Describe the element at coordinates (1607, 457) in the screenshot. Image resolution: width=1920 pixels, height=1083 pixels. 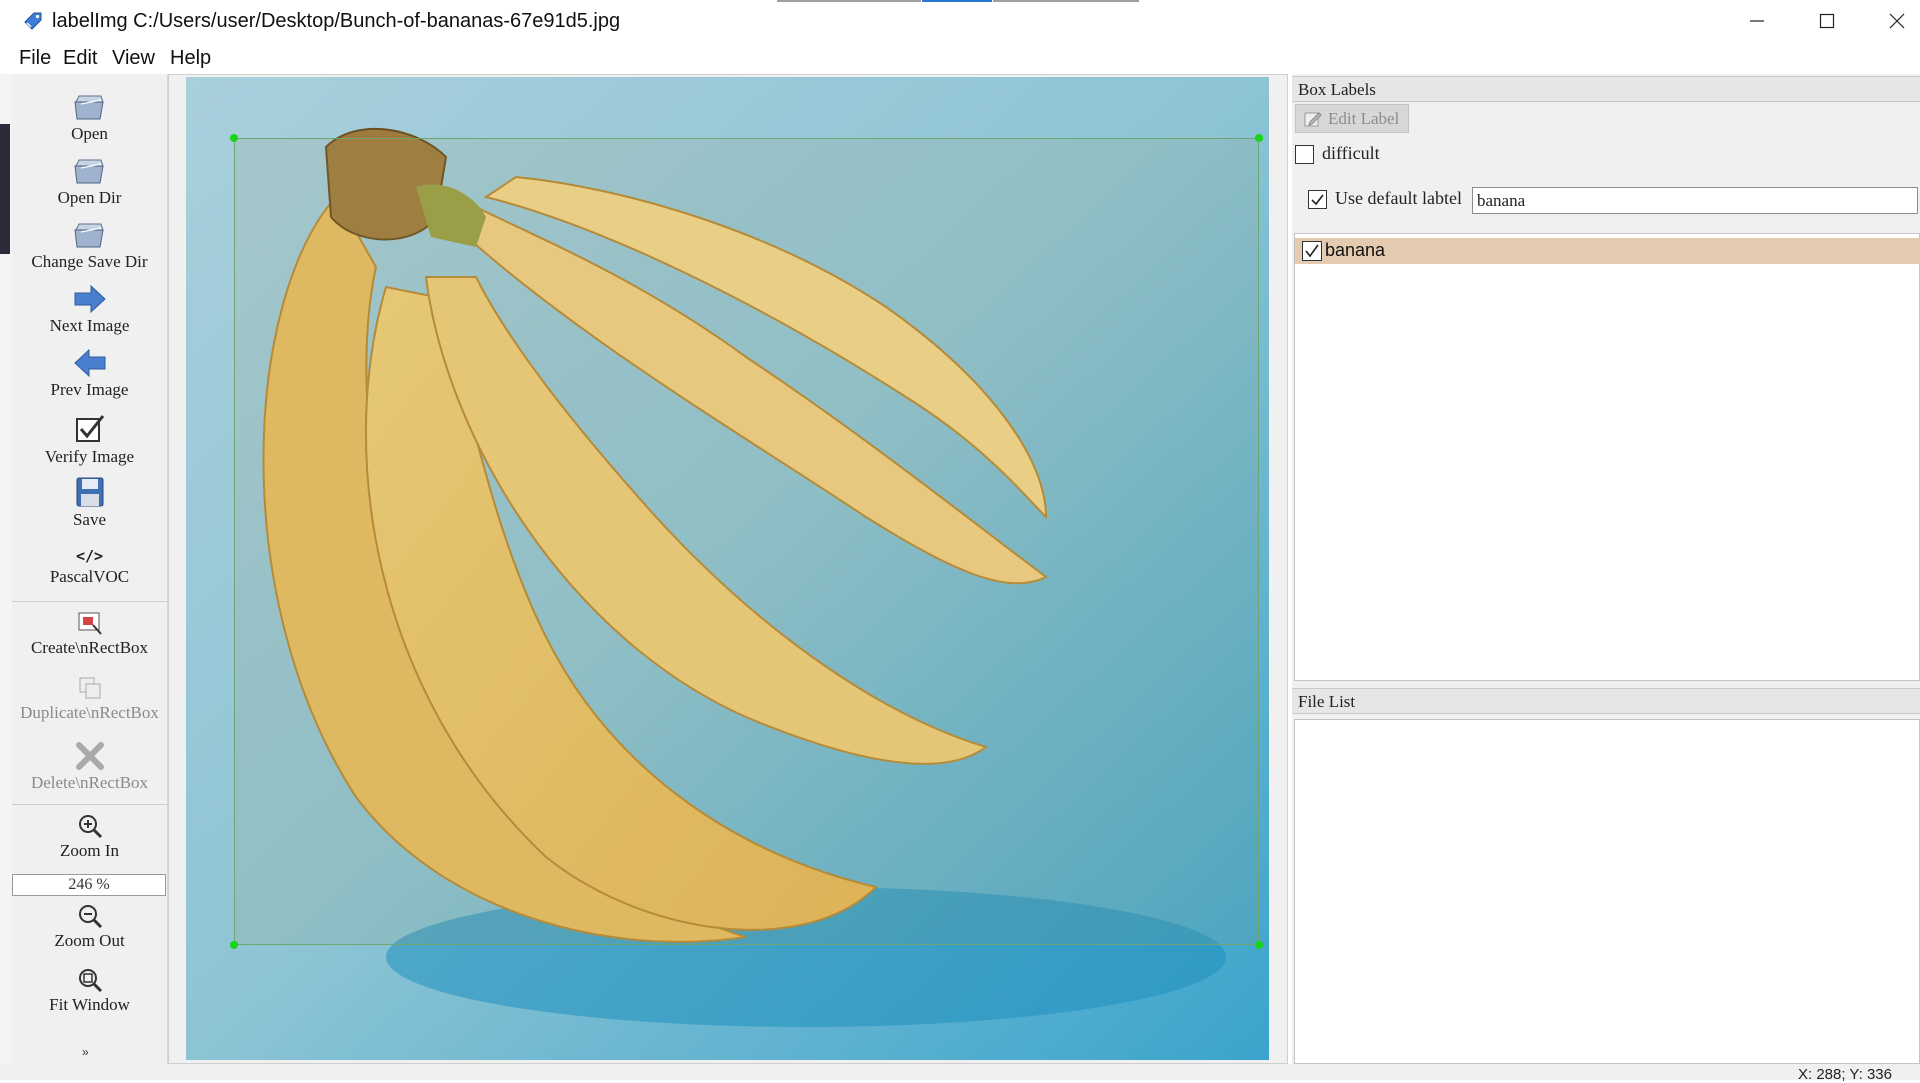
I see `label-list: banana` at that location.